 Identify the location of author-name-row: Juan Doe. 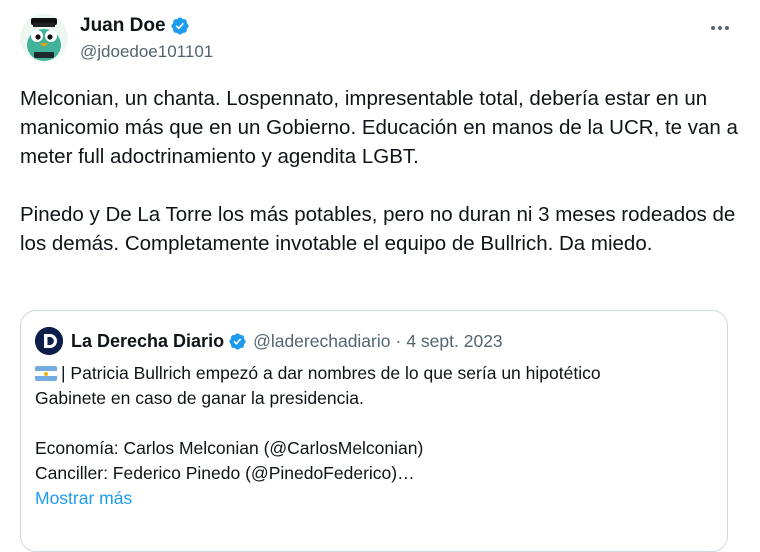
(146, 26).